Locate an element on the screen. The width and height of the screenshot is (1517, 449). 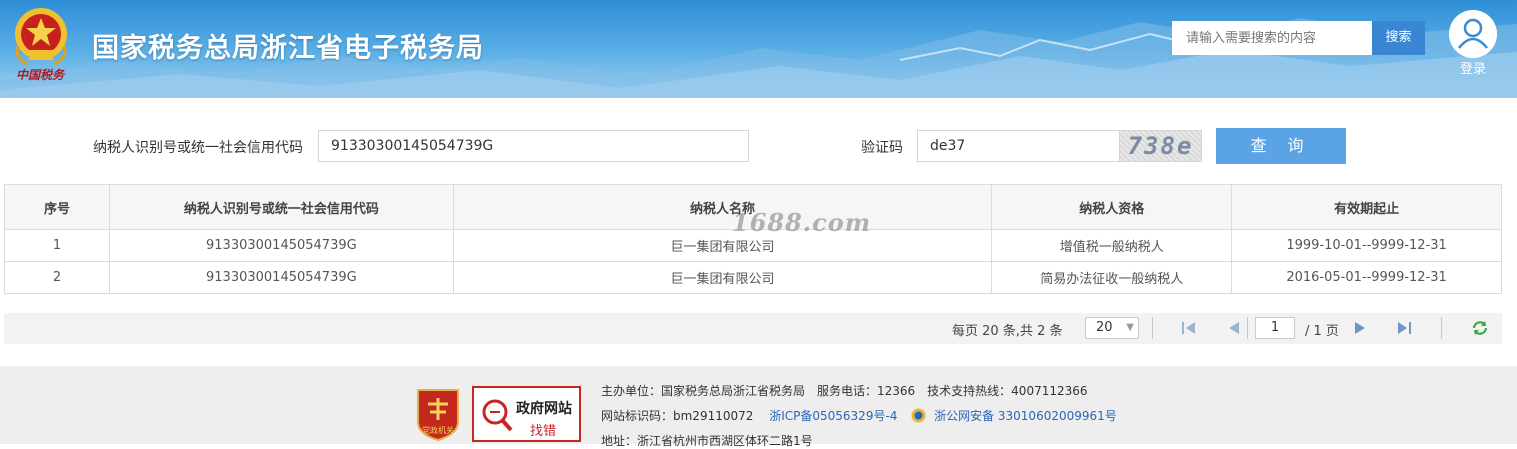
search-input is located at coordinates (1272, 38).